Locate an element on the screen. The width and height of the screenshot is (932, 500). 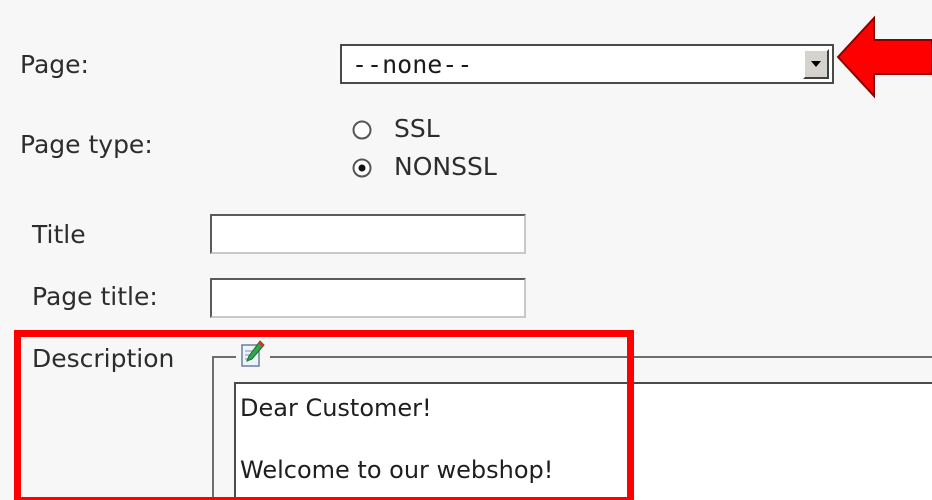
radio-nonssl is located at coordinates (362, 168).